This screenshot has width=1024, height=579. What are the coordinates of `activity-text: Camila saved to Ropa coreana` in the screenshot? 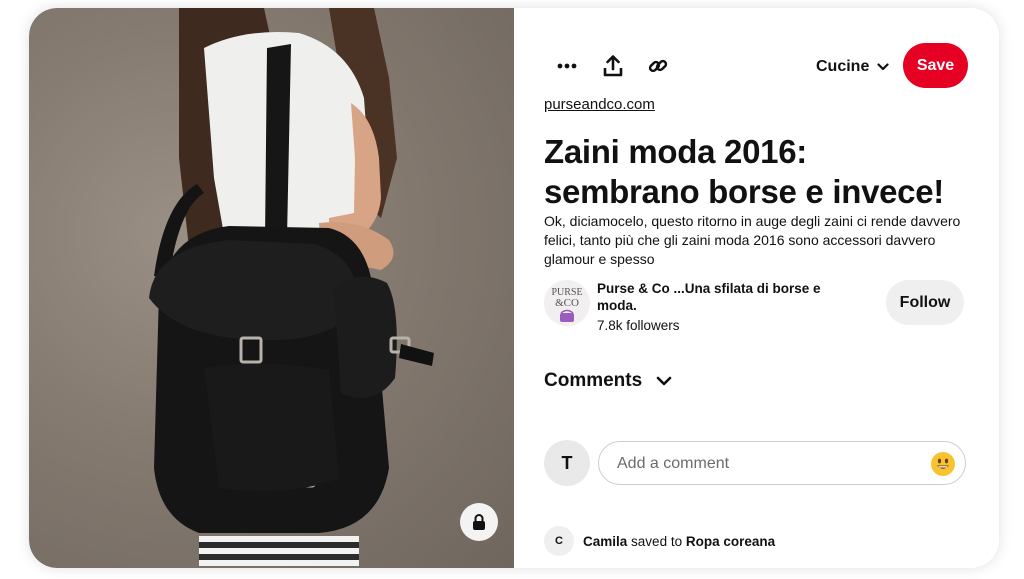 It's located at (679, 541).